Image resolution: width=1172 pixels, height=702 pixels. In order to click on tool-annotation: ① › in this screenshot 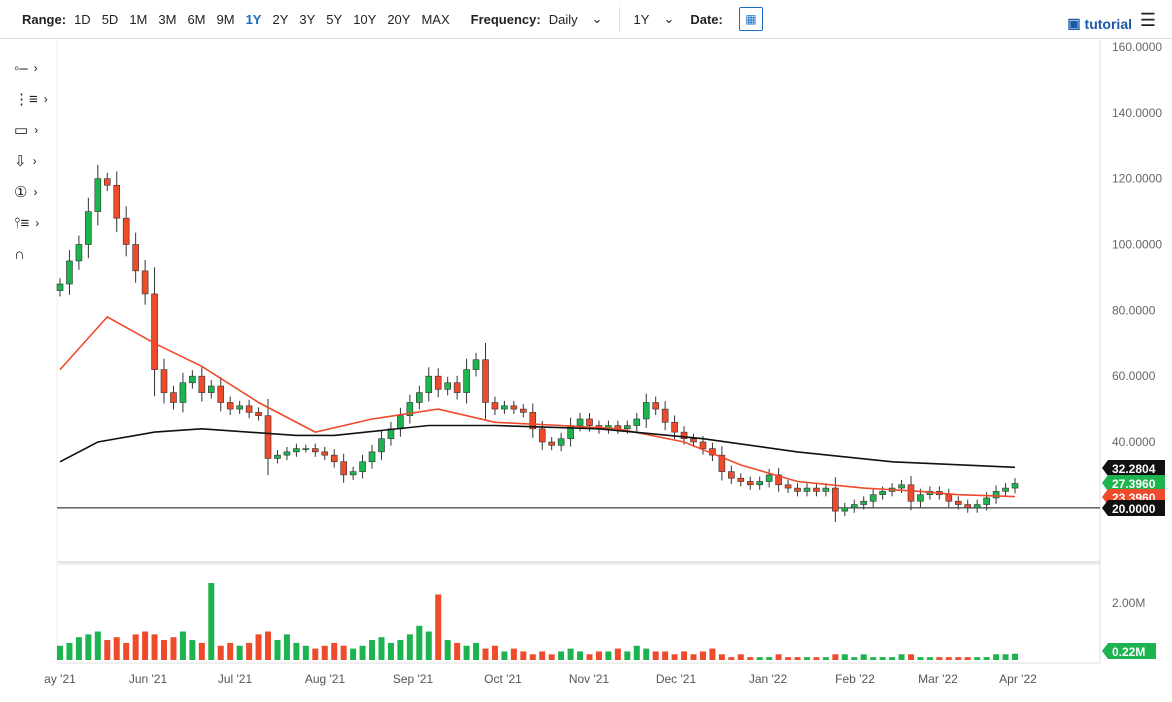, I will do `click(31, 192)`.